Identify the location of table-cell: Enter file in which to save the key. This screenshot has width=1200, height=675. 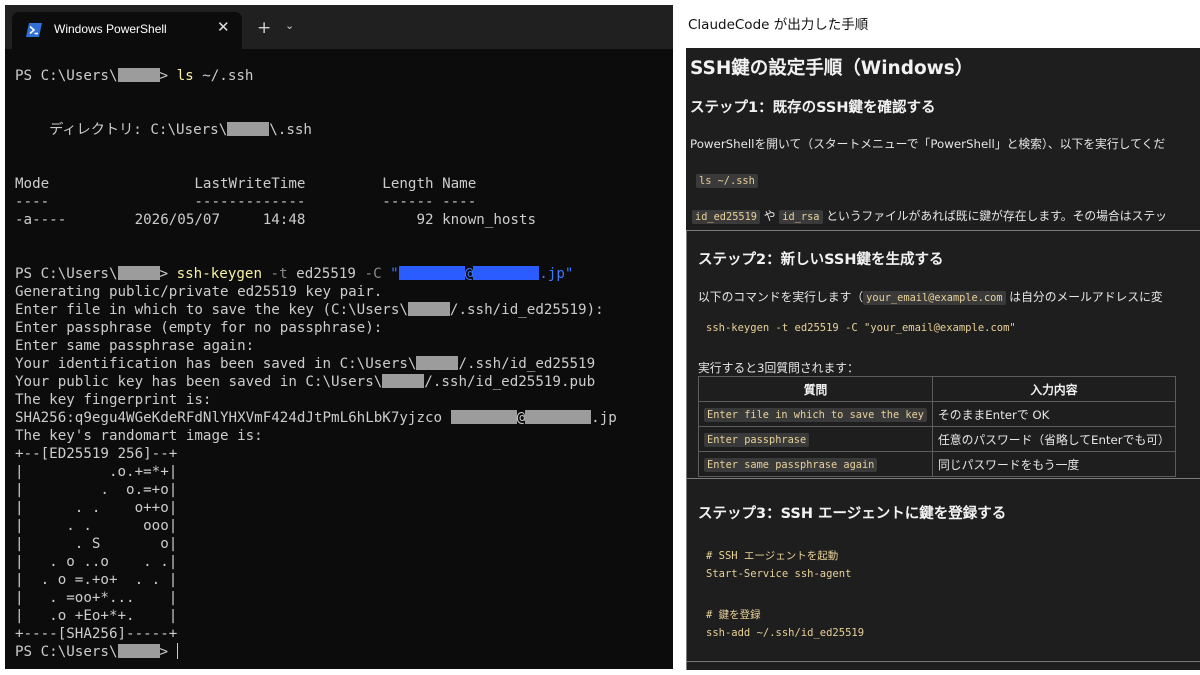
(815, 414).